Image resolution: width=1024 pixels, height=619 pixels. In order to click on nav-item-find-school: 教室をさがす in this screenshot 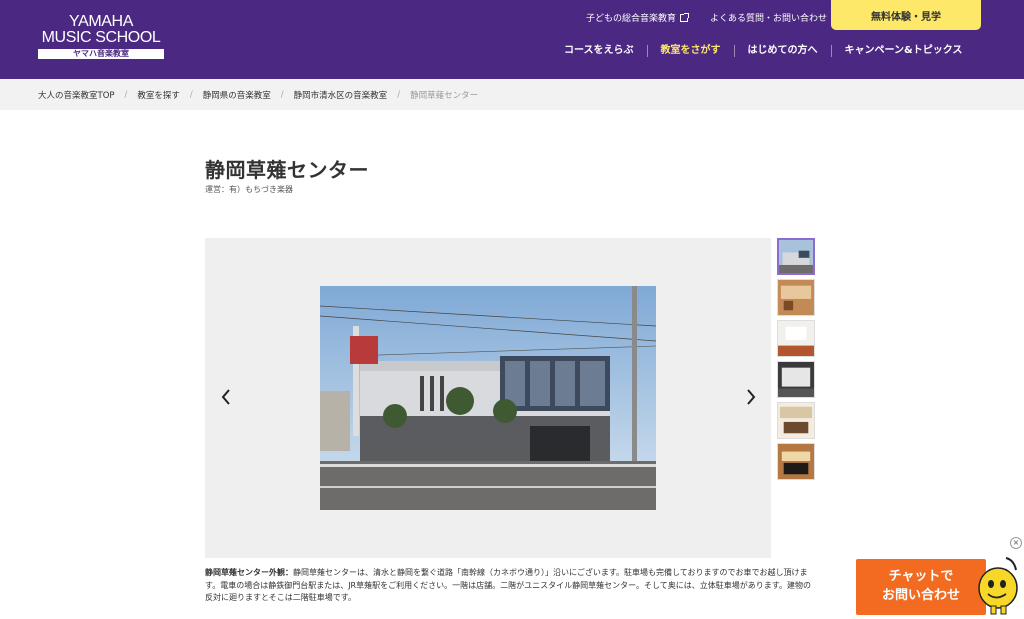, I will do `click(690, 51)`.